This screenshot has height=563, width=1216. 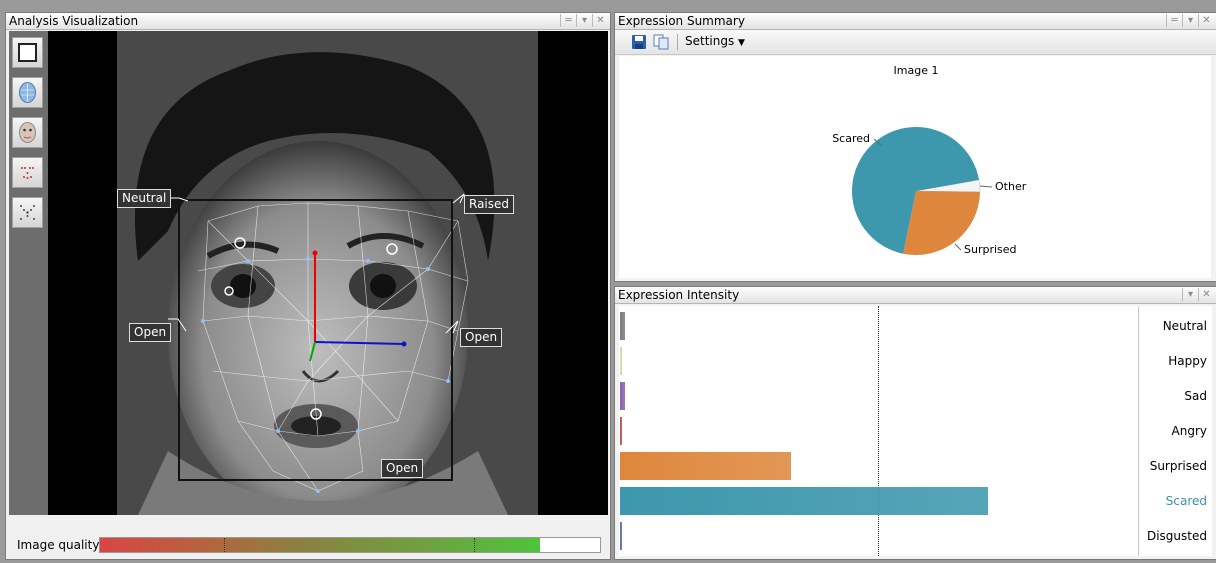 What do you see at coordinates (621, 431) in the screenshot?
I see `intensity-bar-angry` at bounding box center [621, 431].